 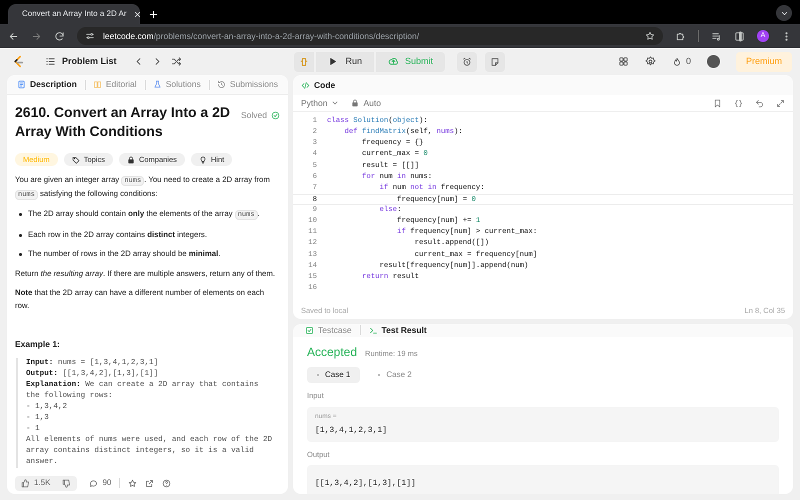 What do you see at coordinates (176, 84) in the screenshot?
I see `panel-tab: Solutions` at bounding box center [176, 84].